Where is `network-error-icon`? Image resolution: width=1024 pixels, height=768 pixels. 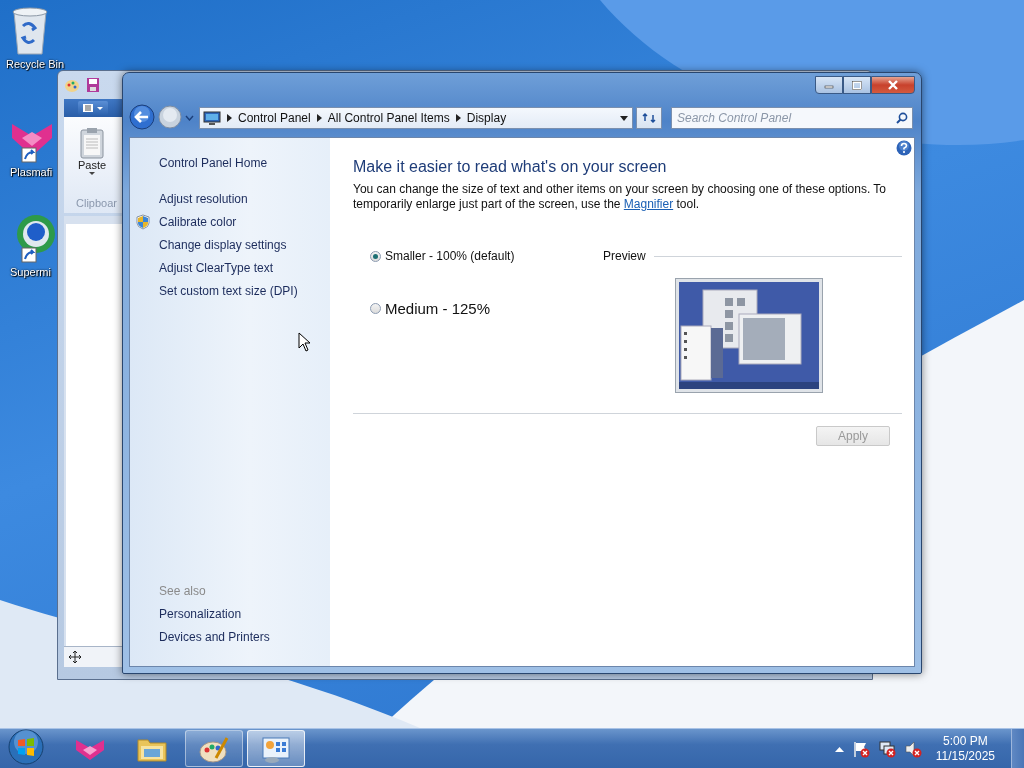 network-error-icon is located at coordinates (886, 748).